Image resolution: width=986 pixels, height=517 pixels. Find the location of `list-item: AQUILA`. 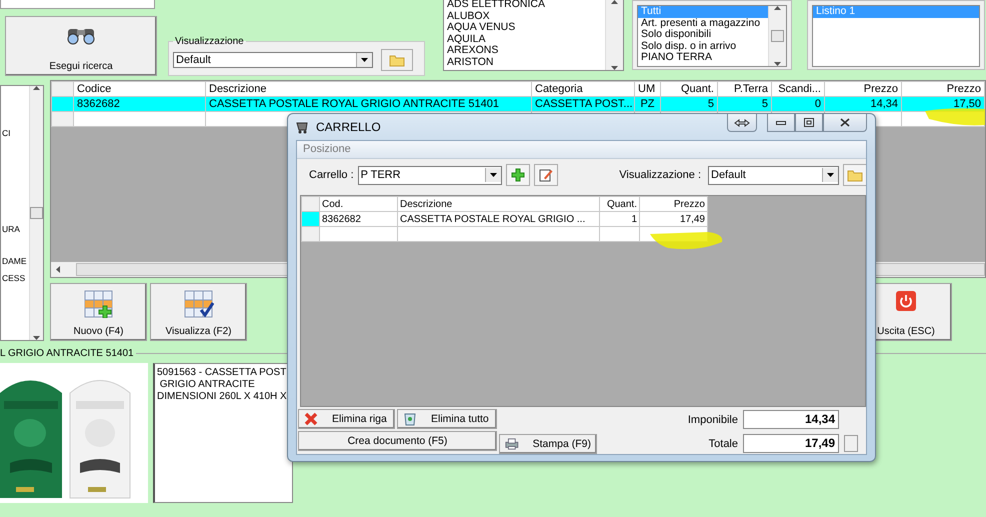

list-item: AQUILA is located at coordinates (524, 40).